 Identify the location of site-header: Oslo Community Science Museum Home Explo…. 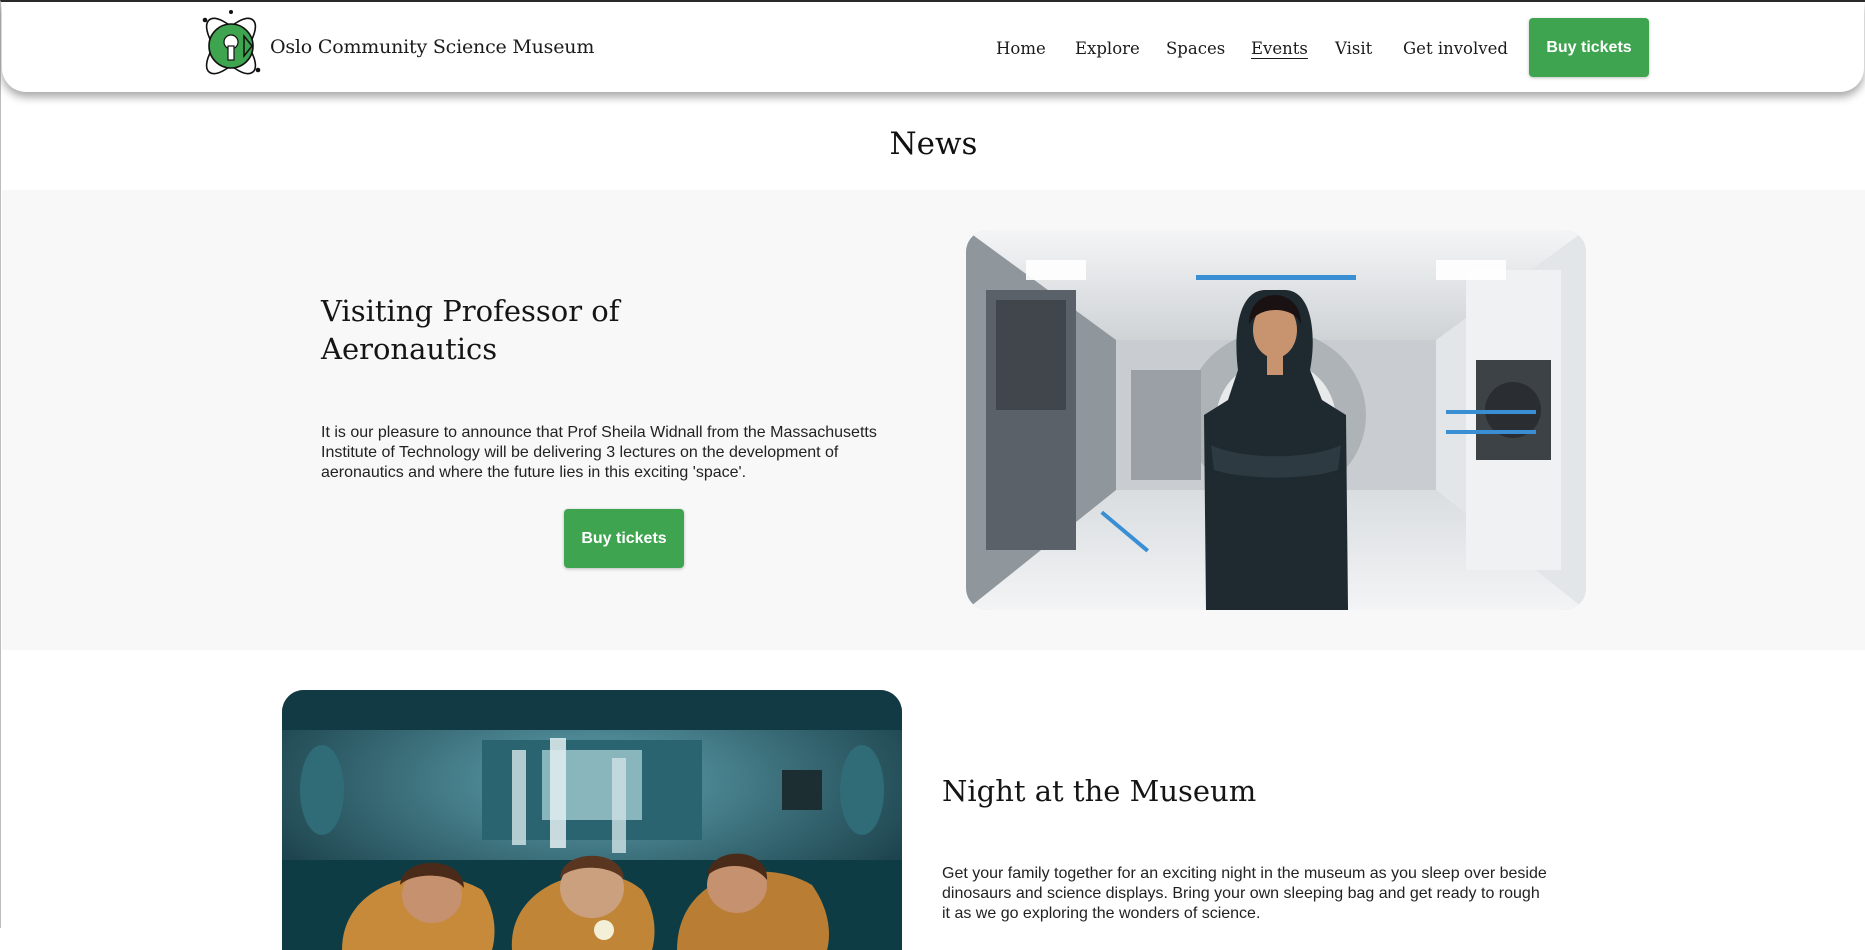
(933, 47).